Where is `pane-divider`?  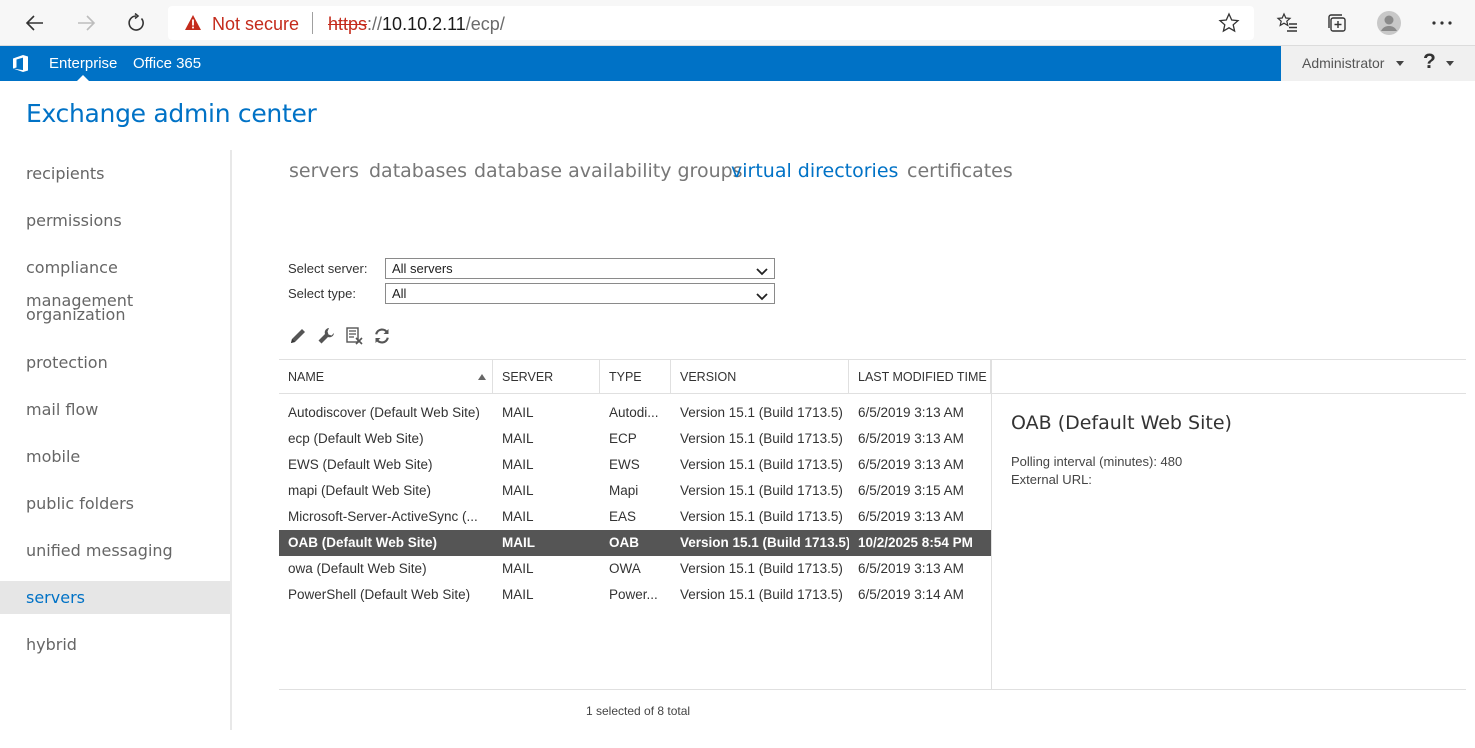 pane-divider is located at coordinates (991, 524).